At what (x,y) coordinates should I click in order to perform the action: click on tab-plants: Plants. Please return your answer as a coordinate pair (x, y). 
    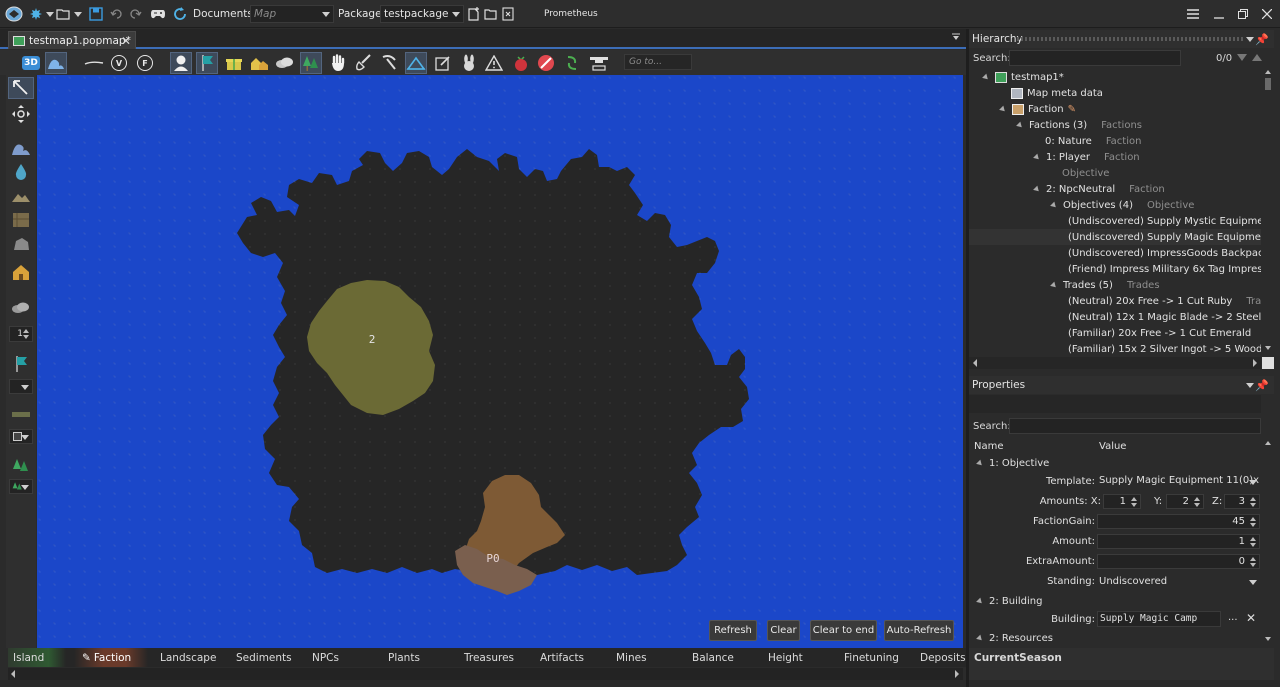
    Looking at the image, I should click on (417, 657).